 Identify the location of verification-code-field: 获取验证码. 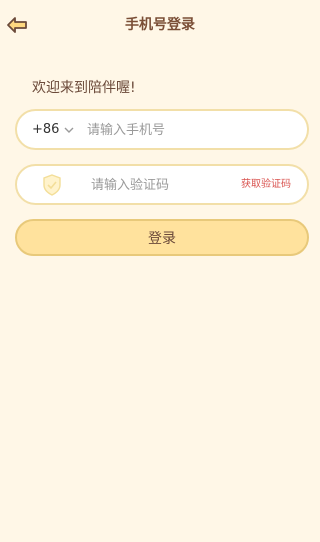
(162, 184).